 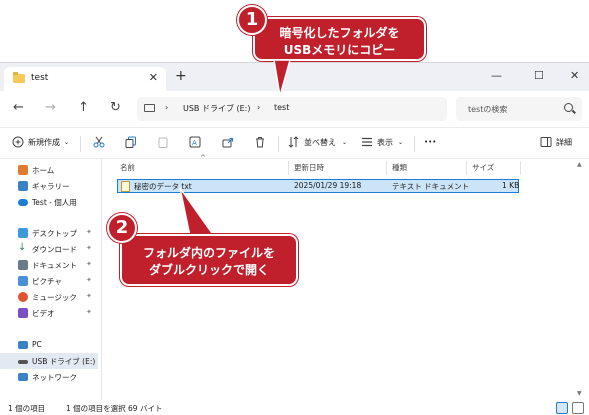 What do you see at coordinates (153, 77) in the screenshot?
I see `tab-close-button: ✕` at bounding box center [153, 77].